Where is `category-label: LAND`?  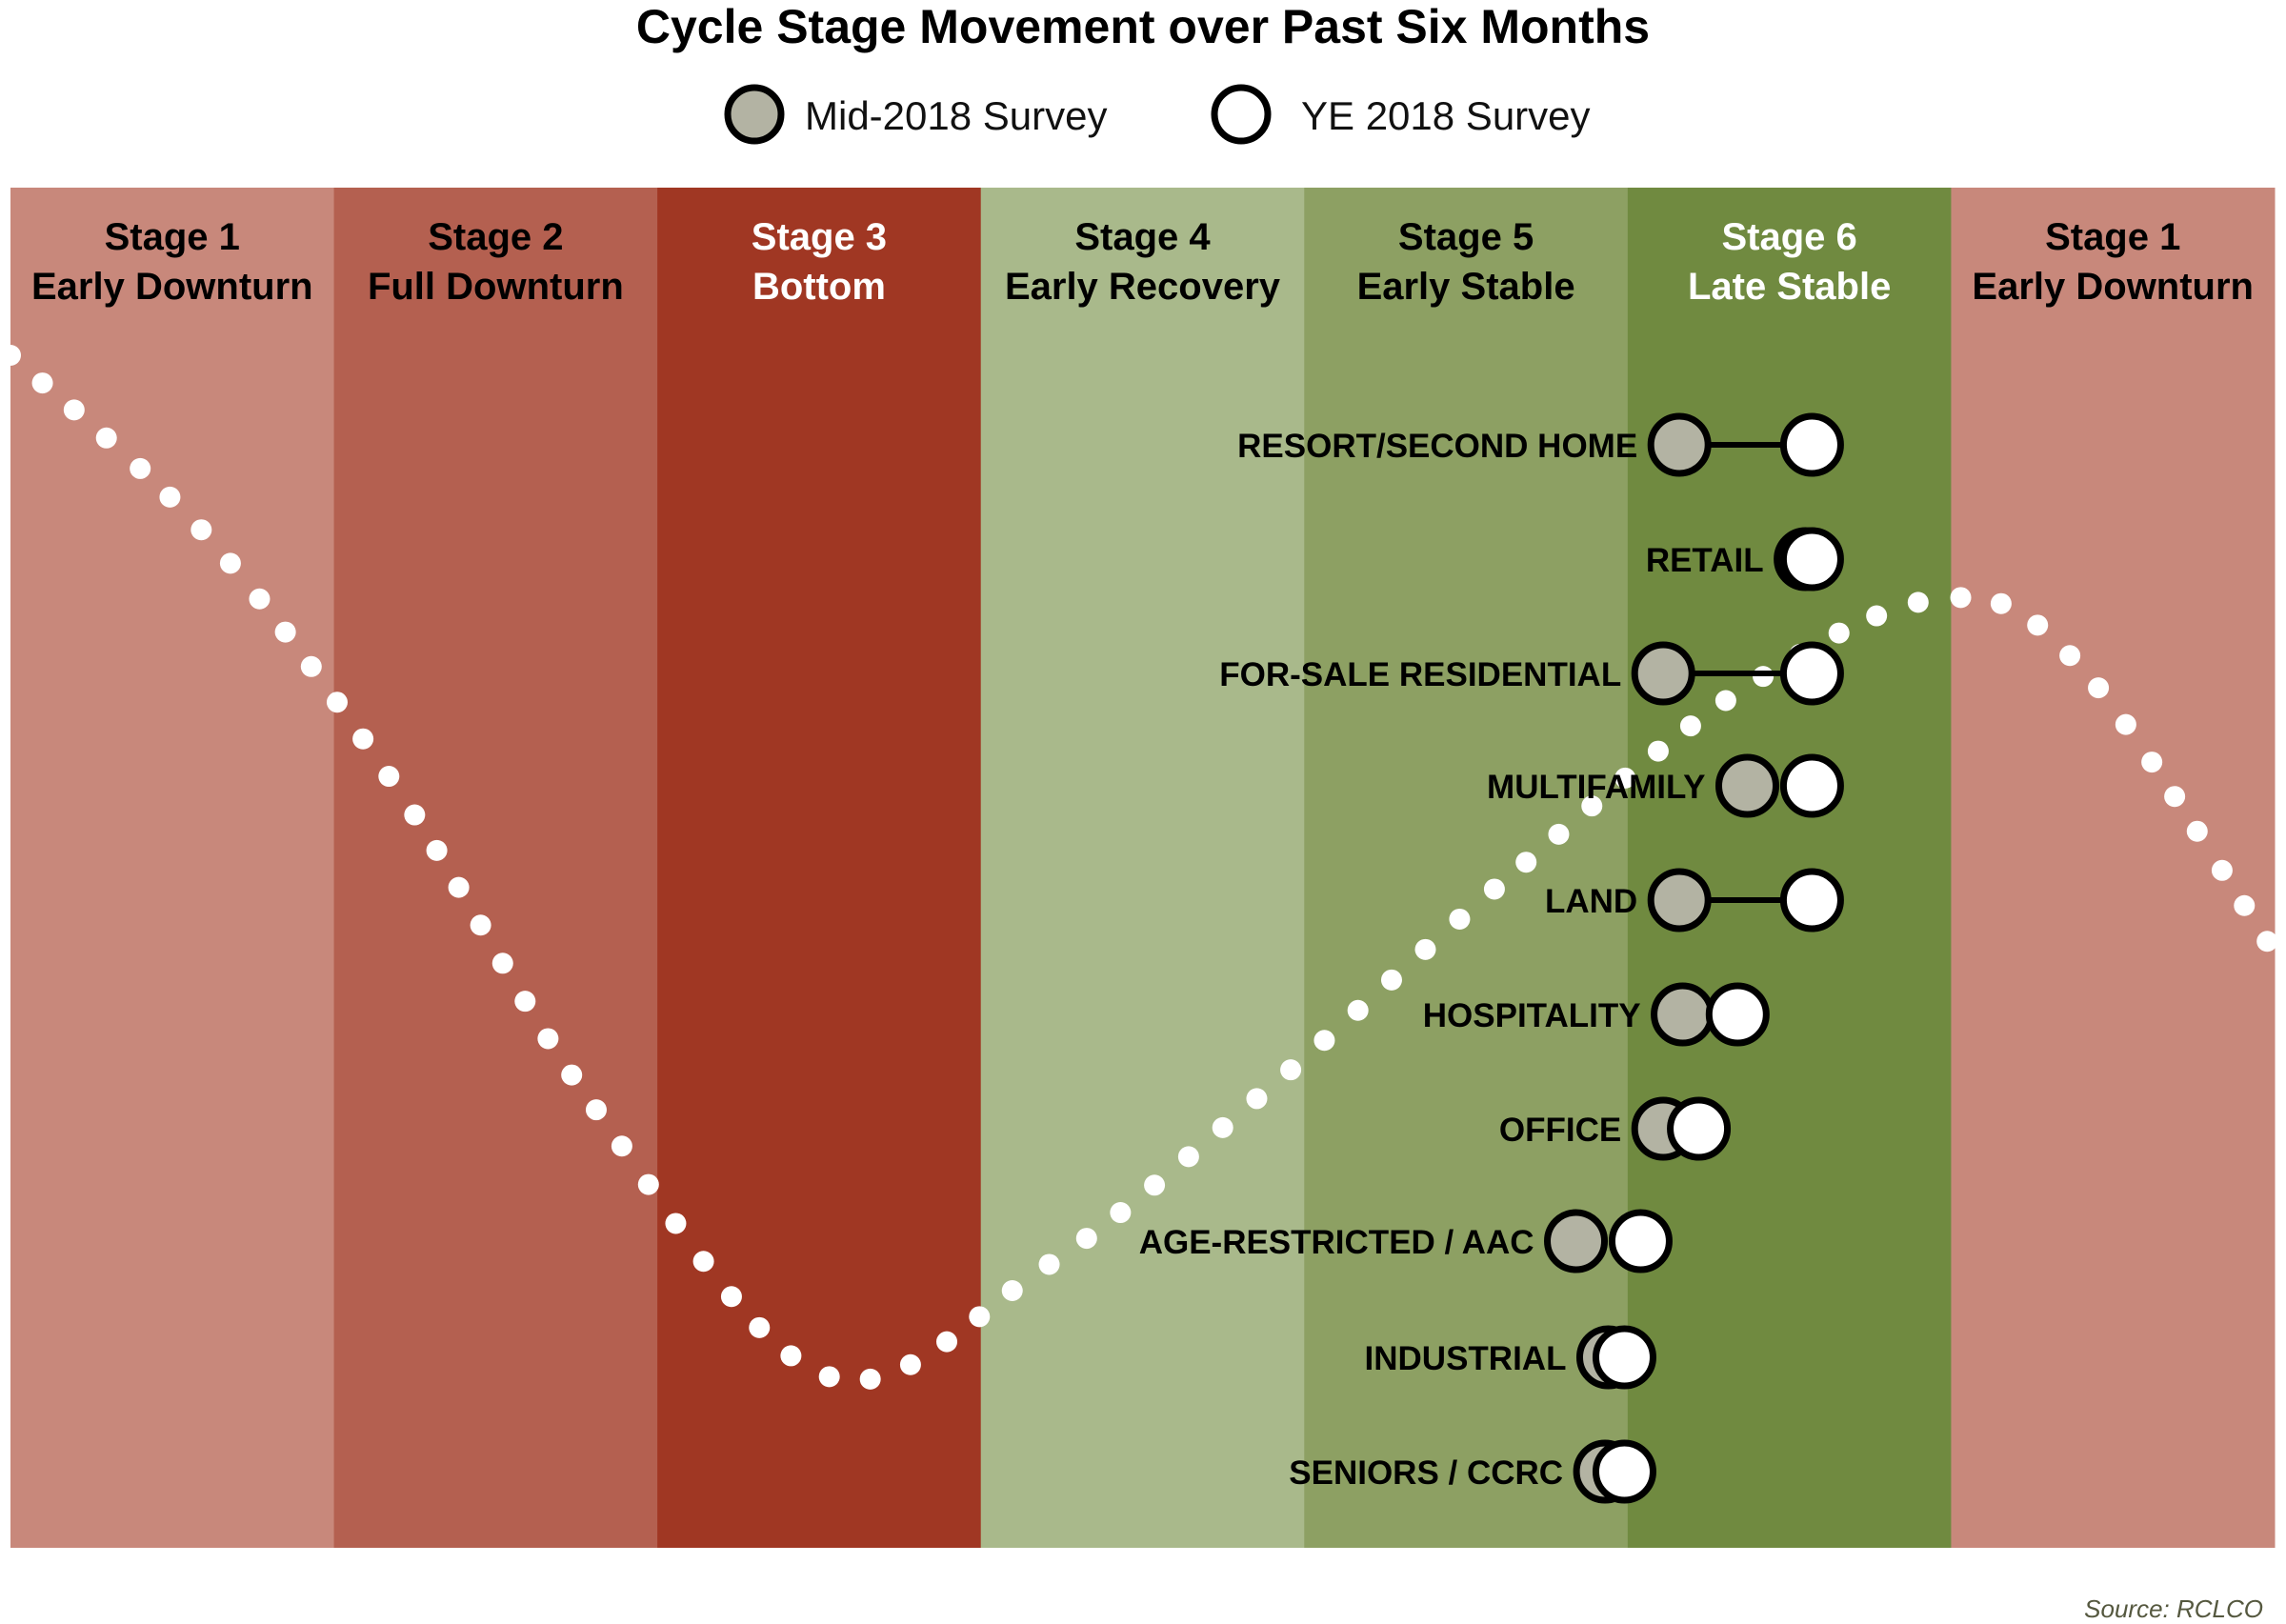 category-label: LAND is located at coordinates (1591, 901).